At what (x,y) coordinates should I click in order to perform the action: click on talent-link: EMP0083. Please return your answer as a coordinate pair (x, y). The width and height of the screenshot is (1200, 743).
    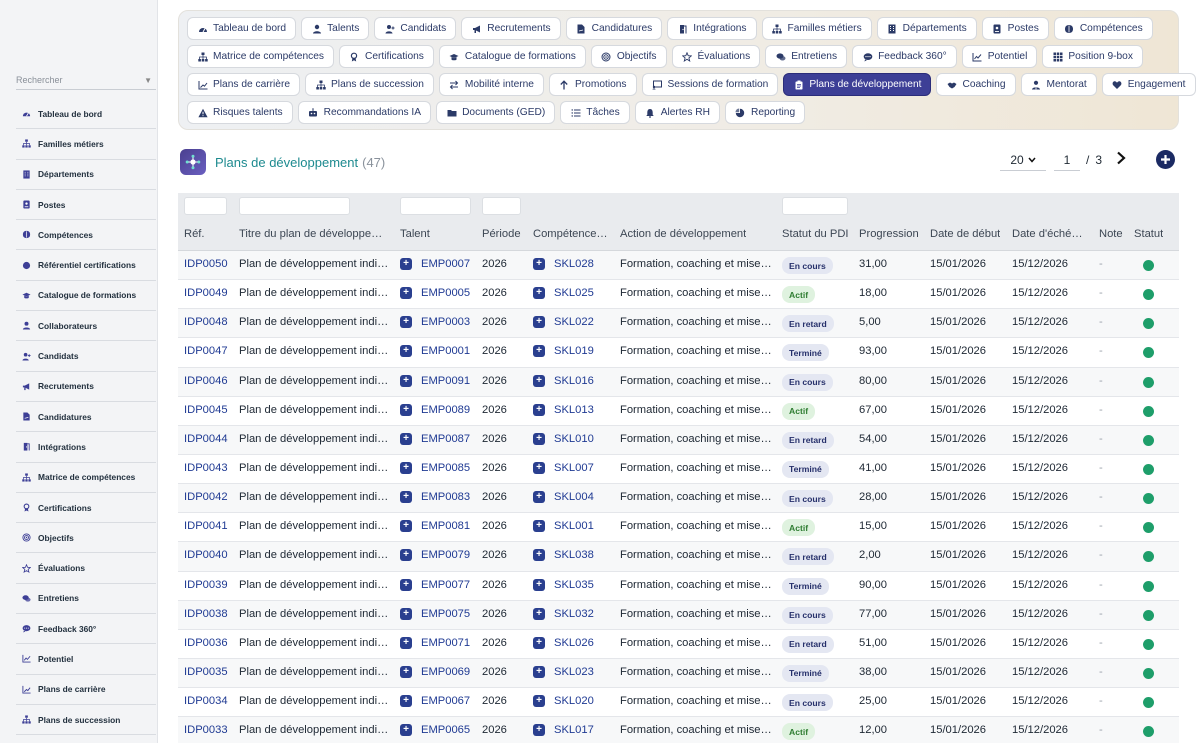
    Looking at the image, I should click on (445, 497).